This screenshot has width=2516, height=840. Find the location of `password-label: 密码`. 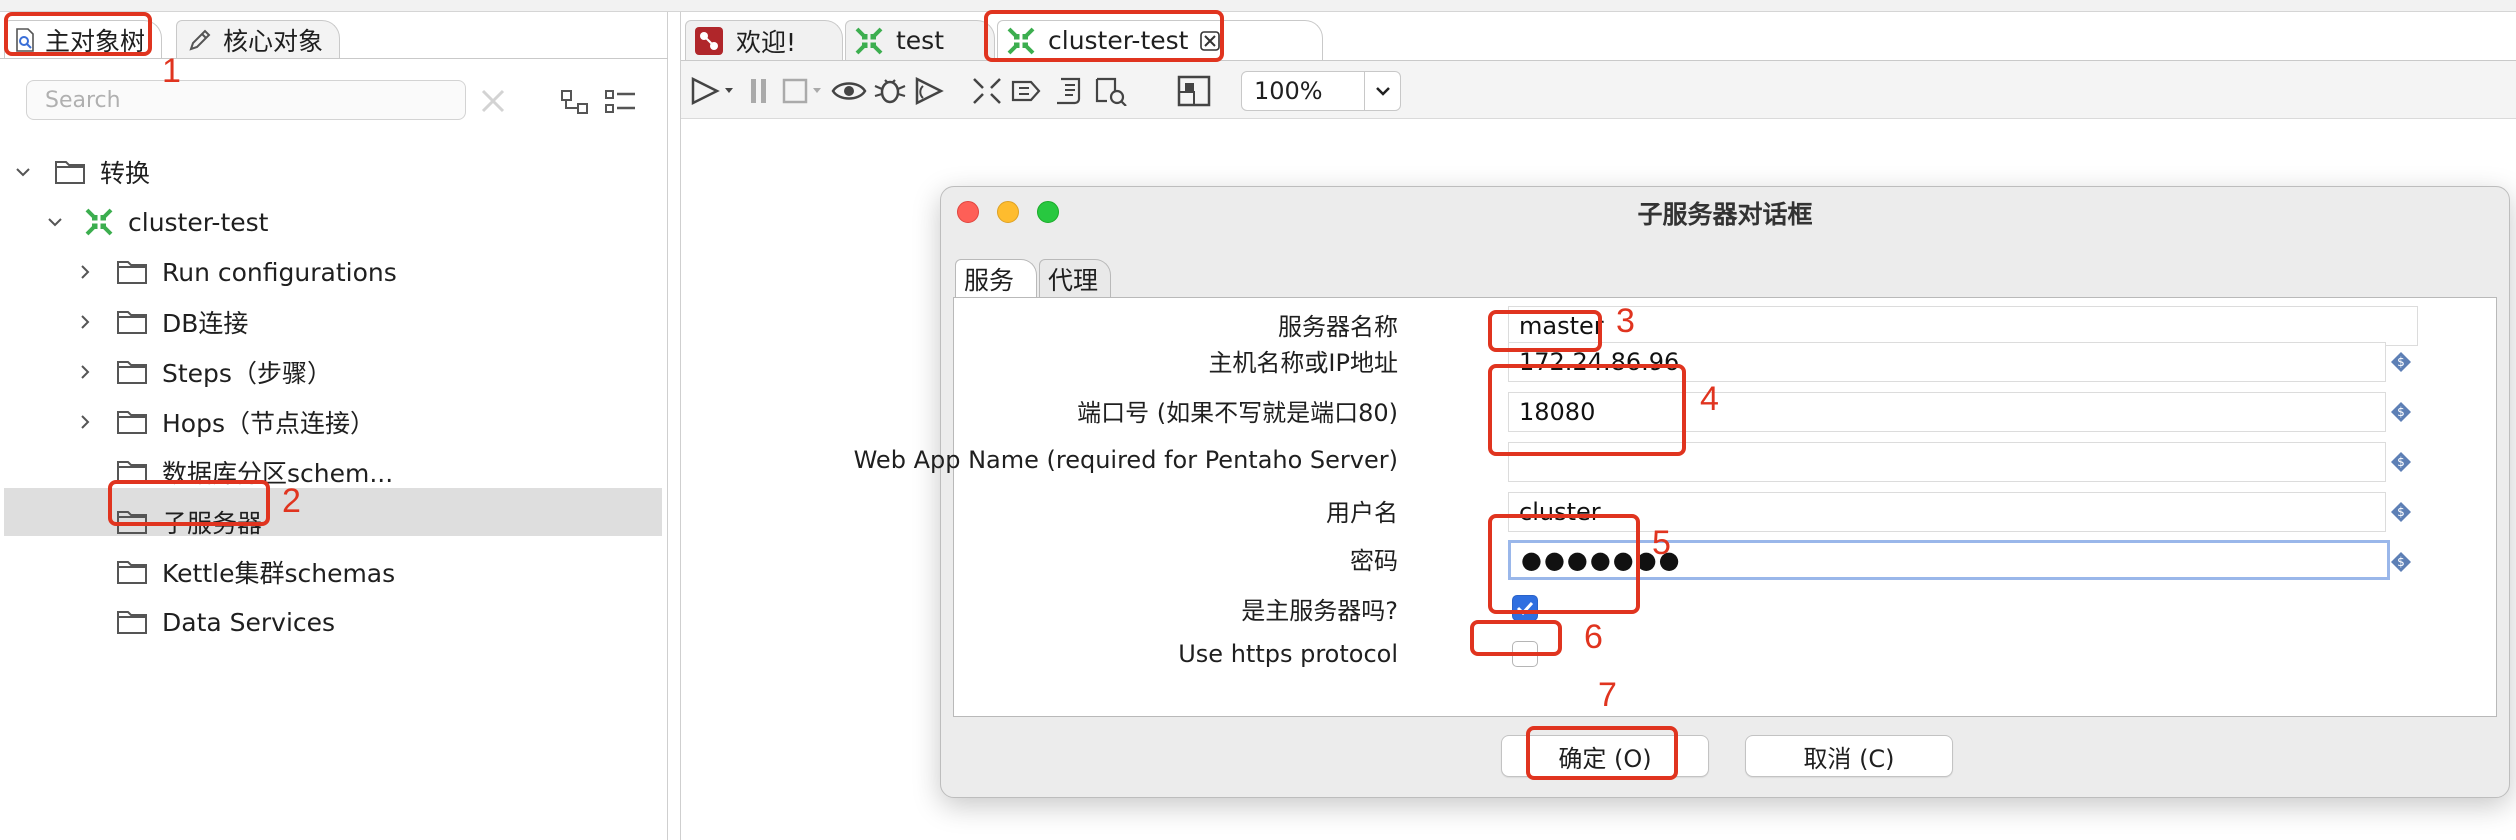

password-label: 密码 is located at coordinates (1374, 560).